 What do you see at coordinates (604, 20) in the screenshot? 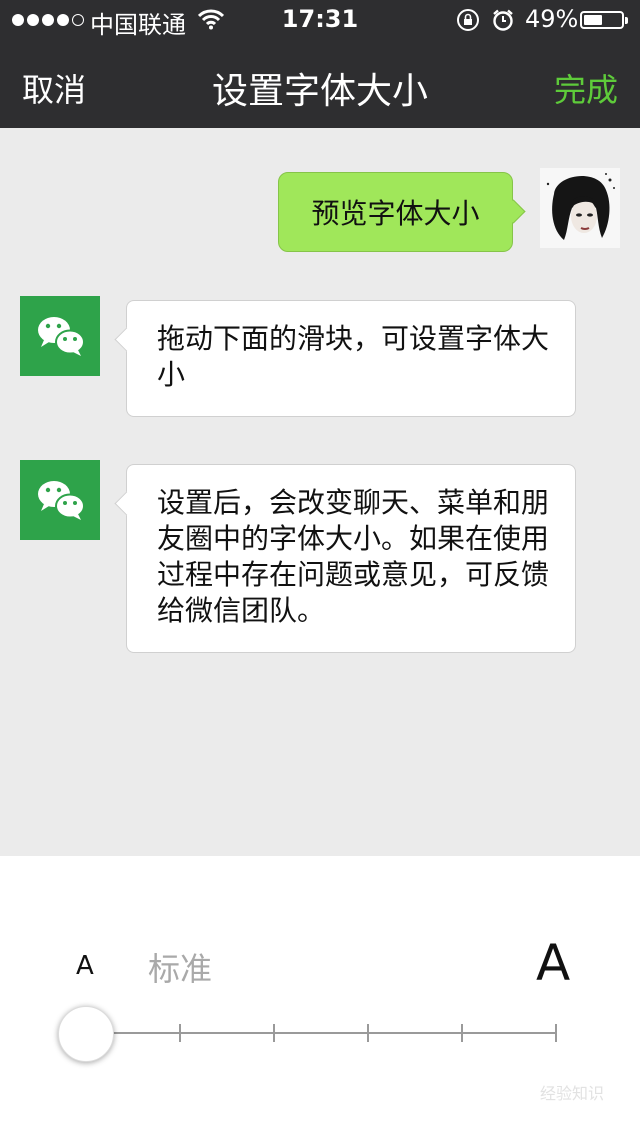
I see `battery-icon` at bounding box center [604, 20].